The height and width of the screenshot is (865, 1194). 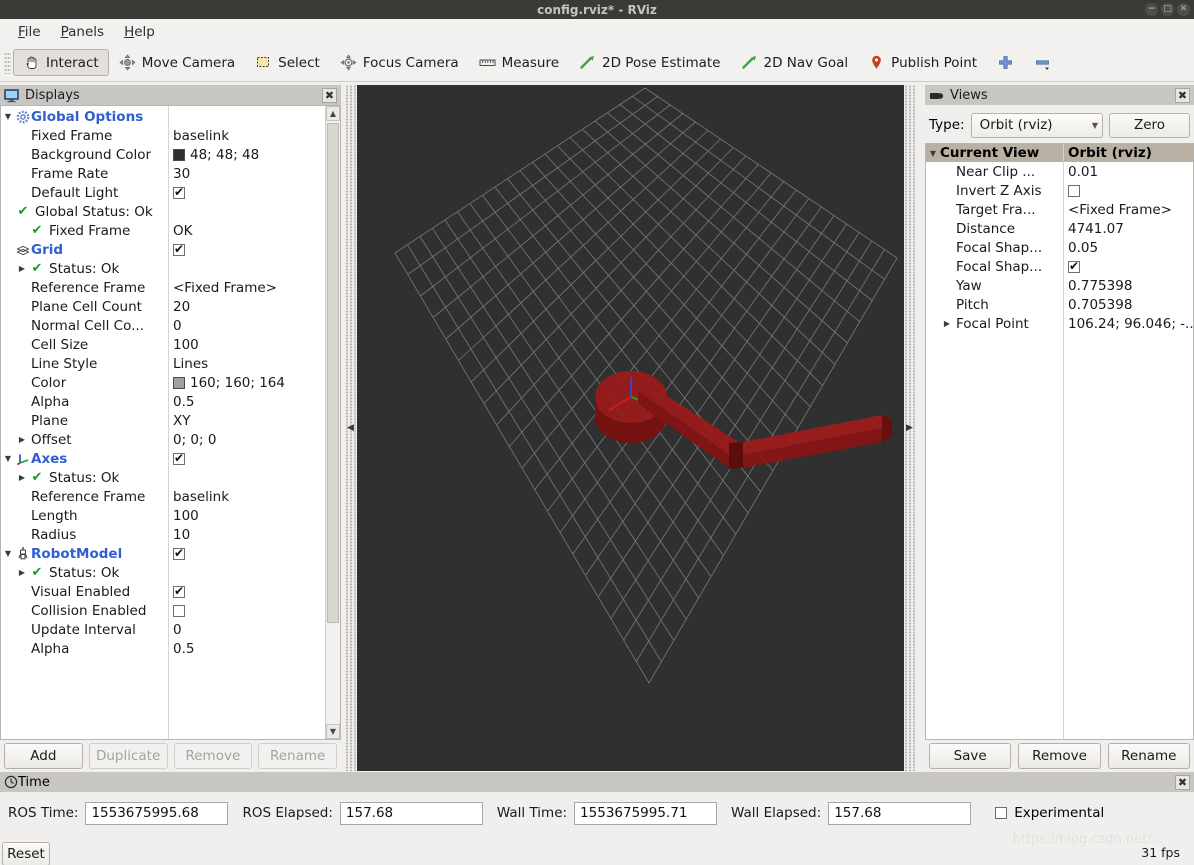 What do you see at coordinates (162, 116) in the screenshot?
I see `tree-row: ▼ Global Options` at bounding box center [162, 116].